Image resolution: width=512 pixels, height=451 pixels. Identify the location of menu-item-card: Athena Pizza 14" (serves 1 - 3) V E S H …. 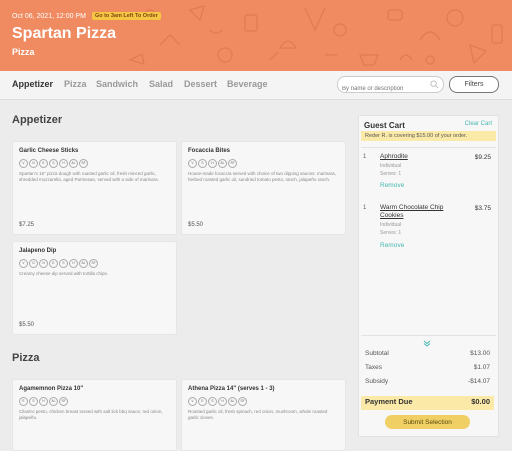
(263, 415).